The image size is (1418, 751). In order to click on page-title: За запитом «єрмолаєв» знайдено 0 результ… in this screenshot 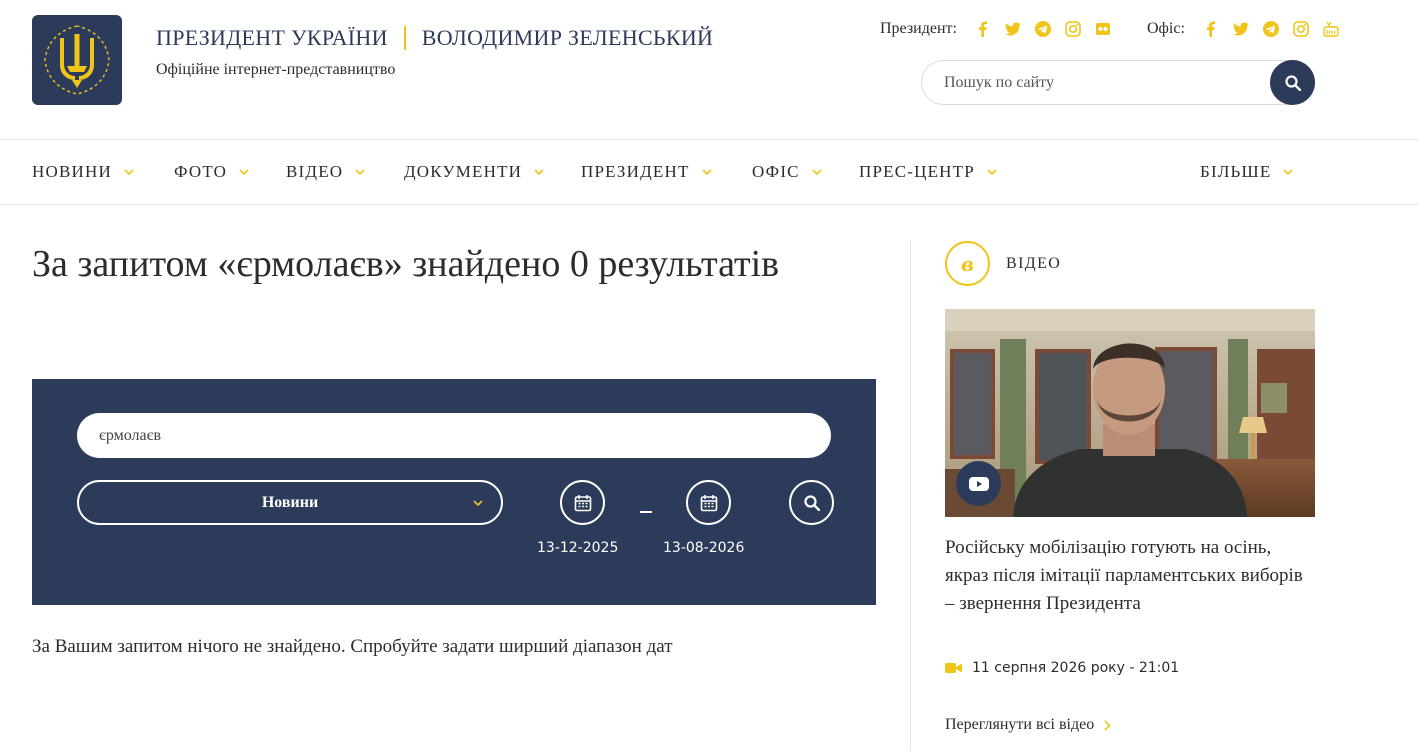, I will do `click(406, 264)`.